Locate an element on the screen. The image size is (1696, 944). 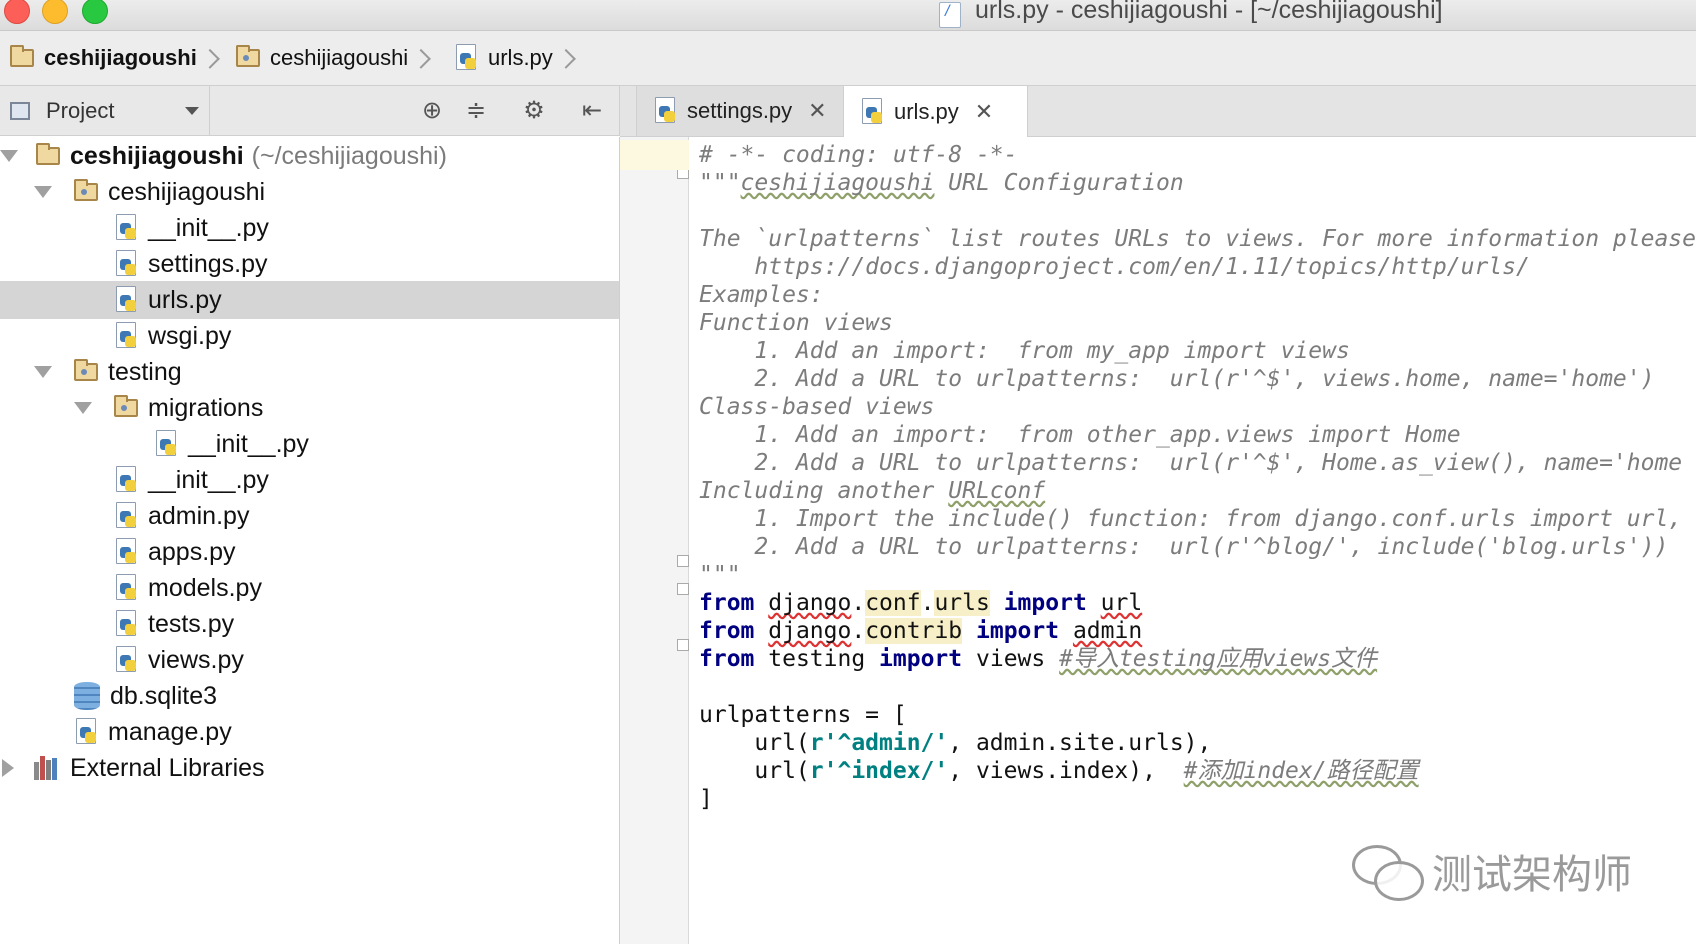
project-panel-header: Project ⊕ ≑ ⚙ ⇤ is located at coordinates (310, 111).